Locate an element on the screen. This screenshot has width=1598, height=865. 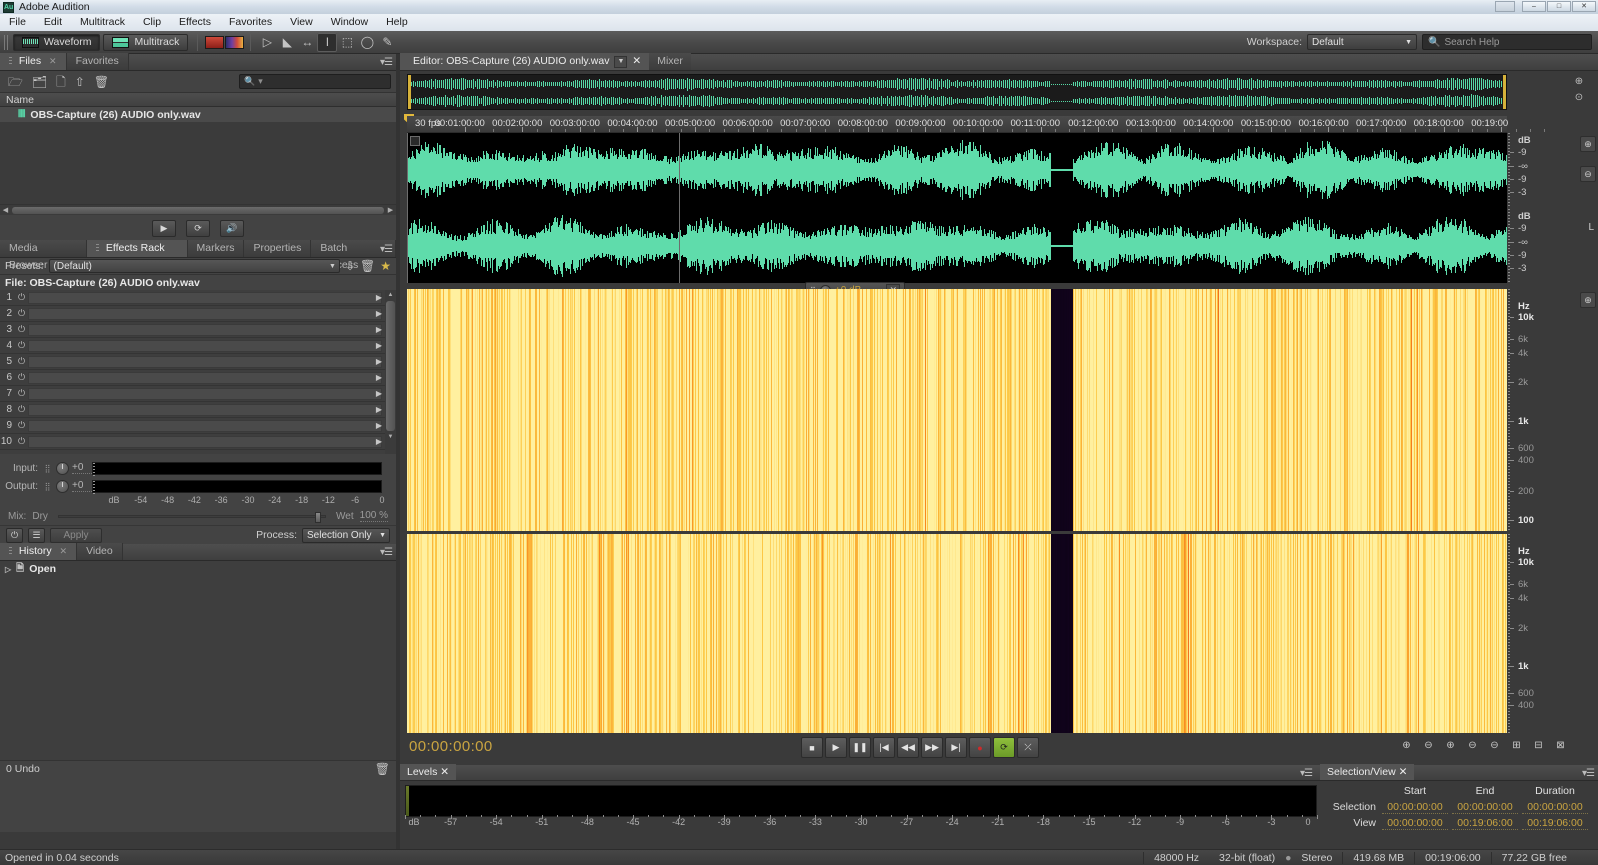
history-panel-menu-icon: ▾☰ is located at coordinates (386, 552).